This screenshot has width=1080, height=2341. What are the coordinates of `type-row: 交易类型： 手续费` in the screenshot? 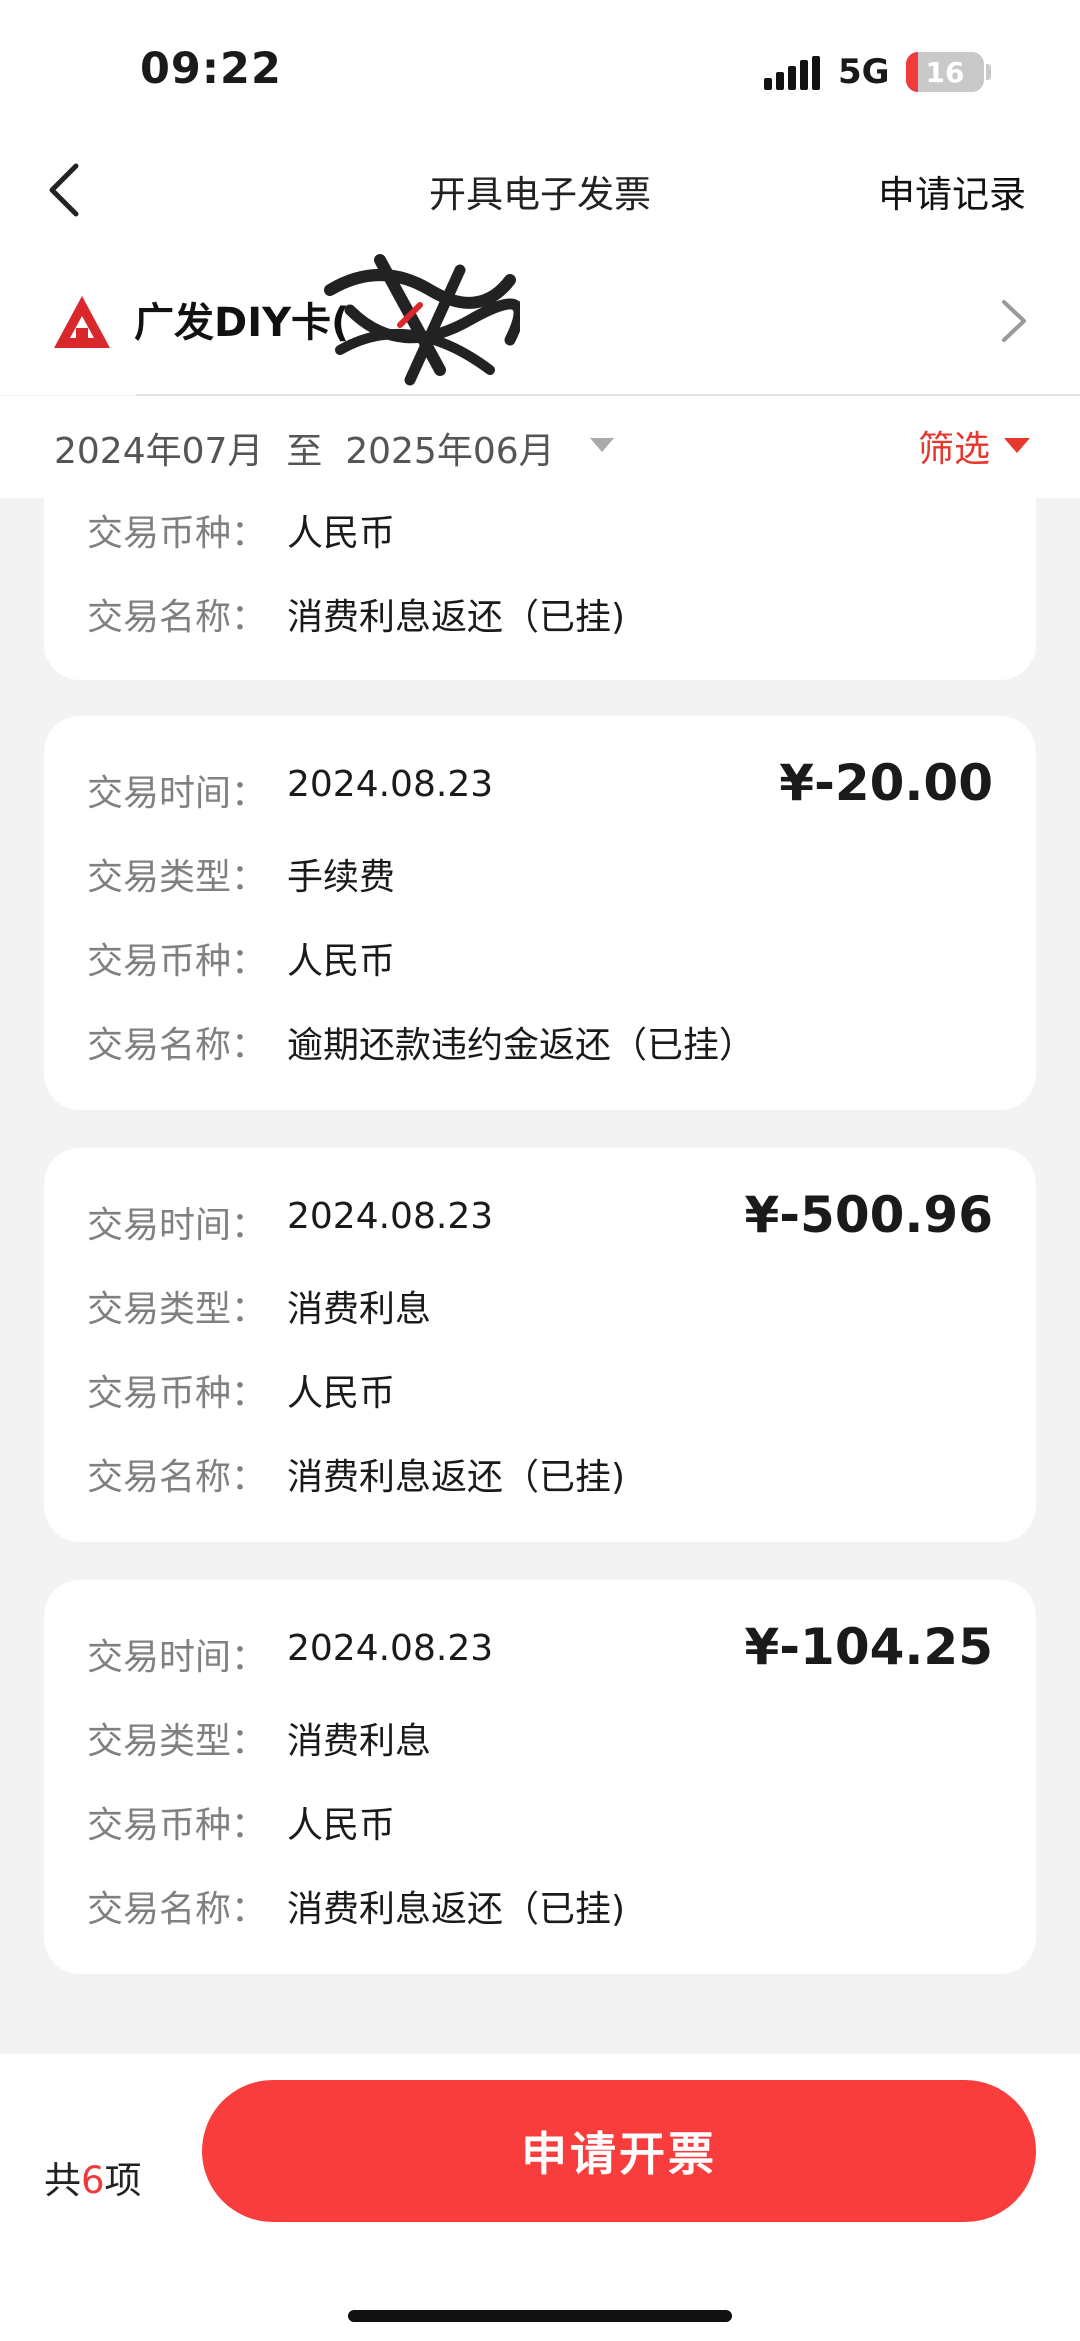 It's located at (241, 874).